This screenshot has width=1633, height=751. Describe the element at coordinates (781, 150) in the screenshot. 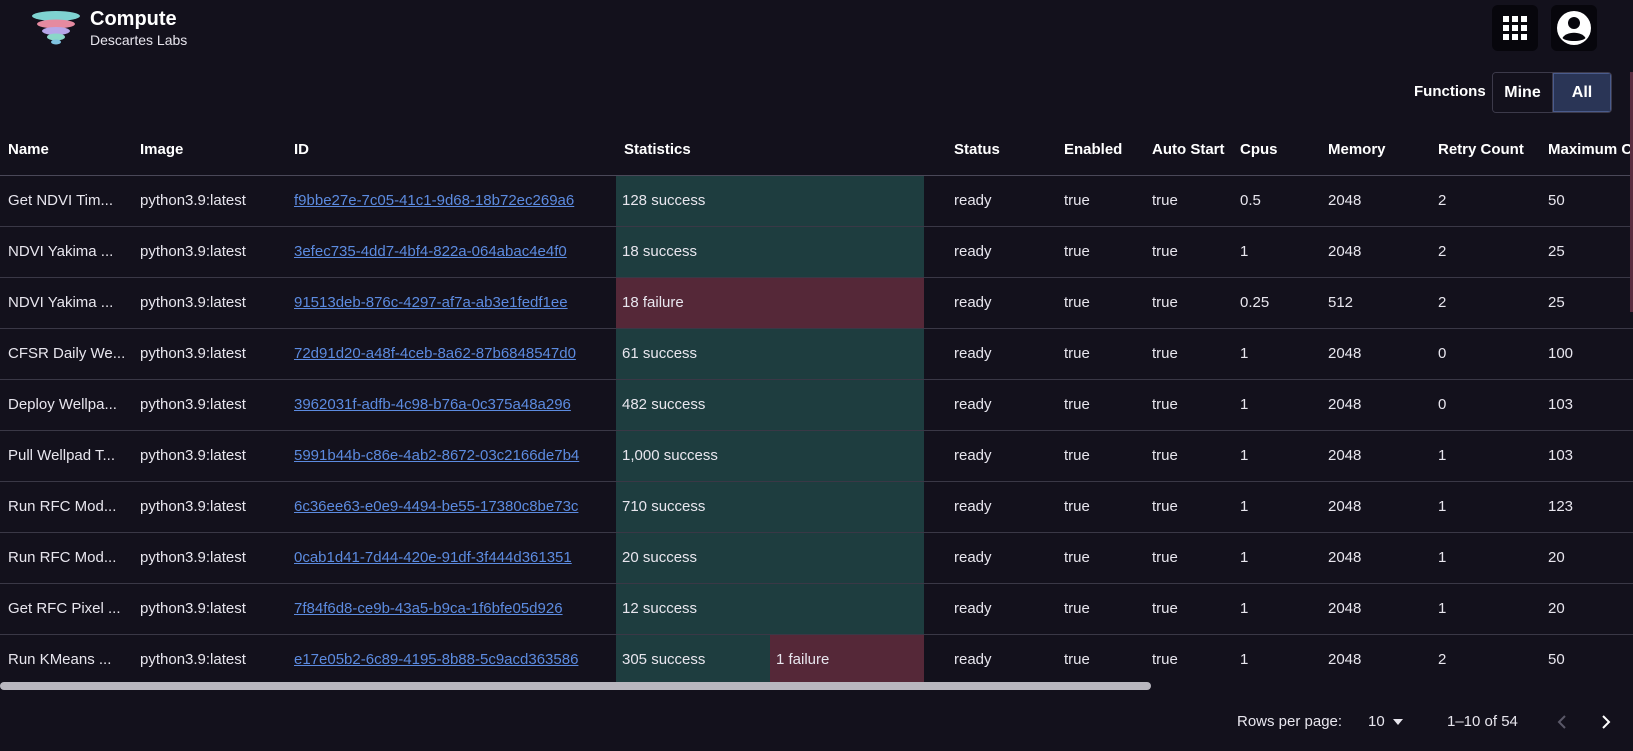

I see `column-header-statistics: Statistics` at that location.